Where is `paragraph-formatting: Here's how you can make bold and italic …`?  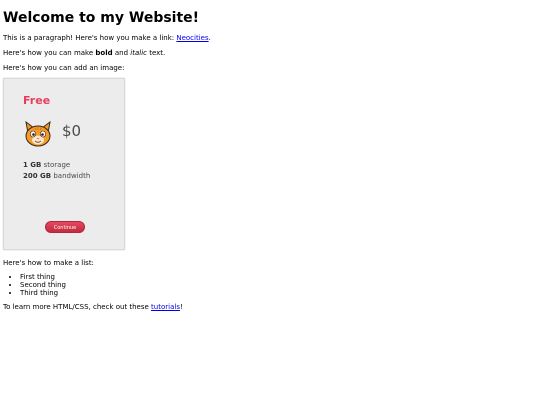 paragraph-formatting: Here's how you can make bold and italic … is located at coordinates (268, 53).